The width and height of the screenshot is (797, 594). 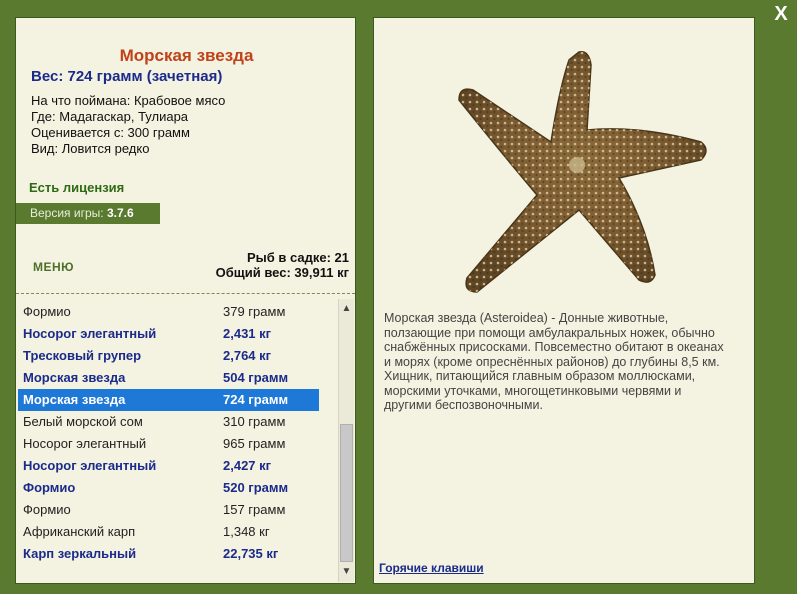 What do you see at coordinates (168, 312) in the screenshot?
I see `list-item: Формио 379 грамм` at bounding box center [168, 312].